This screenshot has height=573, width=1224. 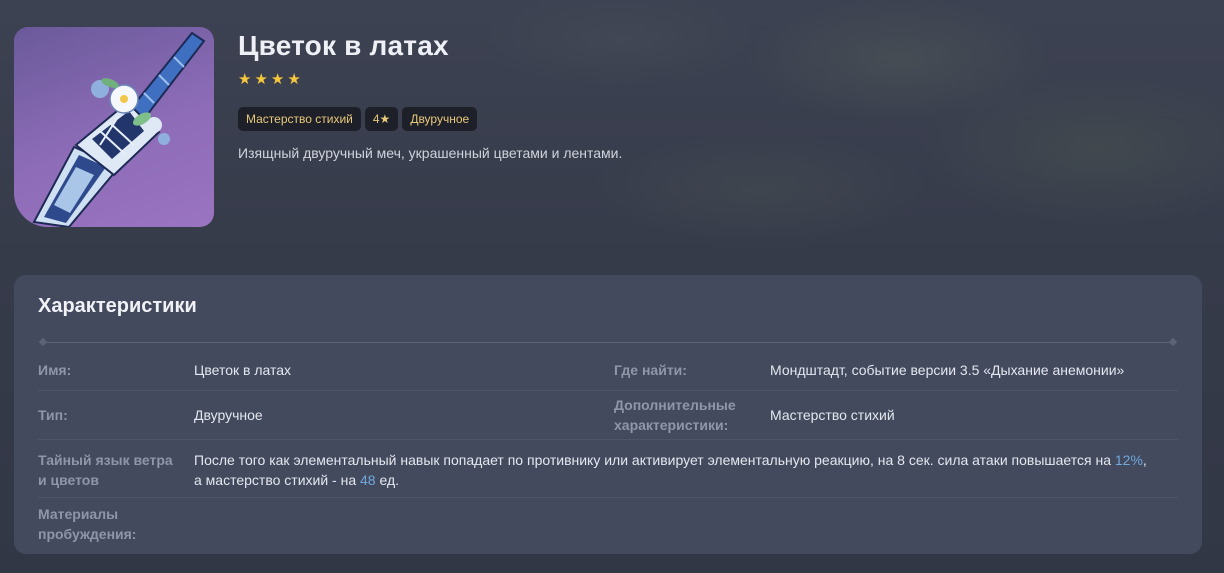 What do you see at coordinates (228, 415) in the screenshot?
I see `type-value: Двуручное` at bounding box center [228, 415].